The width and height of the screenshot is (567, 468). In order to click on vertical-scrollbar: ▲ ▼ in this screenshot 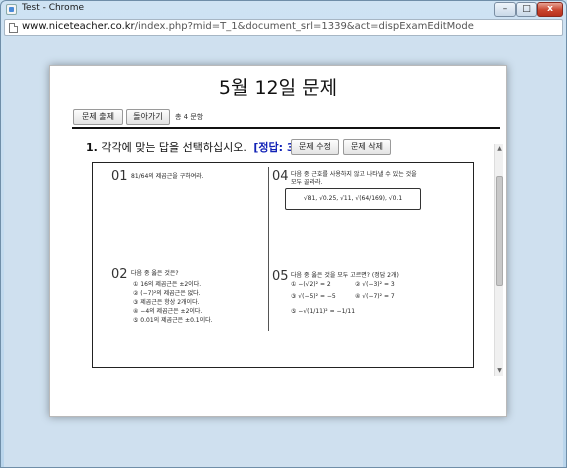, I will do `click(498, 260)`.